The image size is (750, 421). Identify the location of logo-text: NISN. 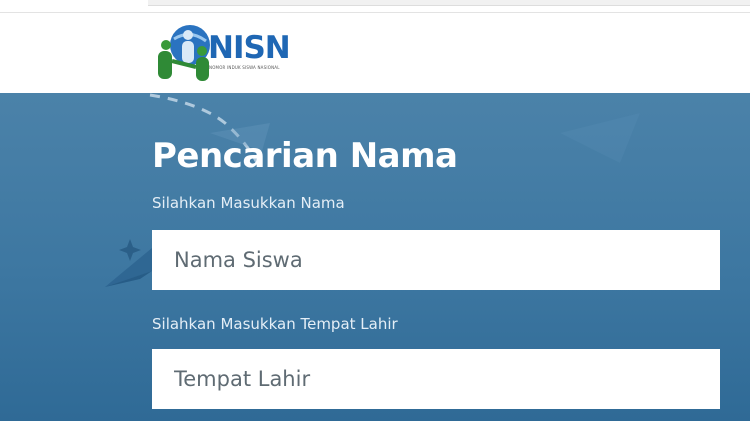
(249, 48).